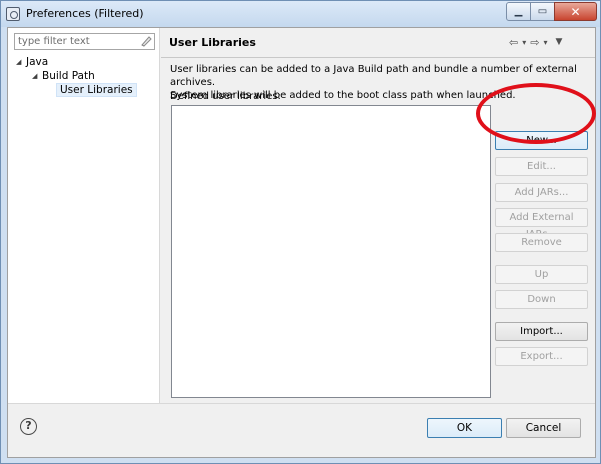 The image size is (601, 464). What do you see at coordinates (85, 13) in the screenshot?
I see `window-title: Preferences (Filtered)` at bounding box center [85, 13].